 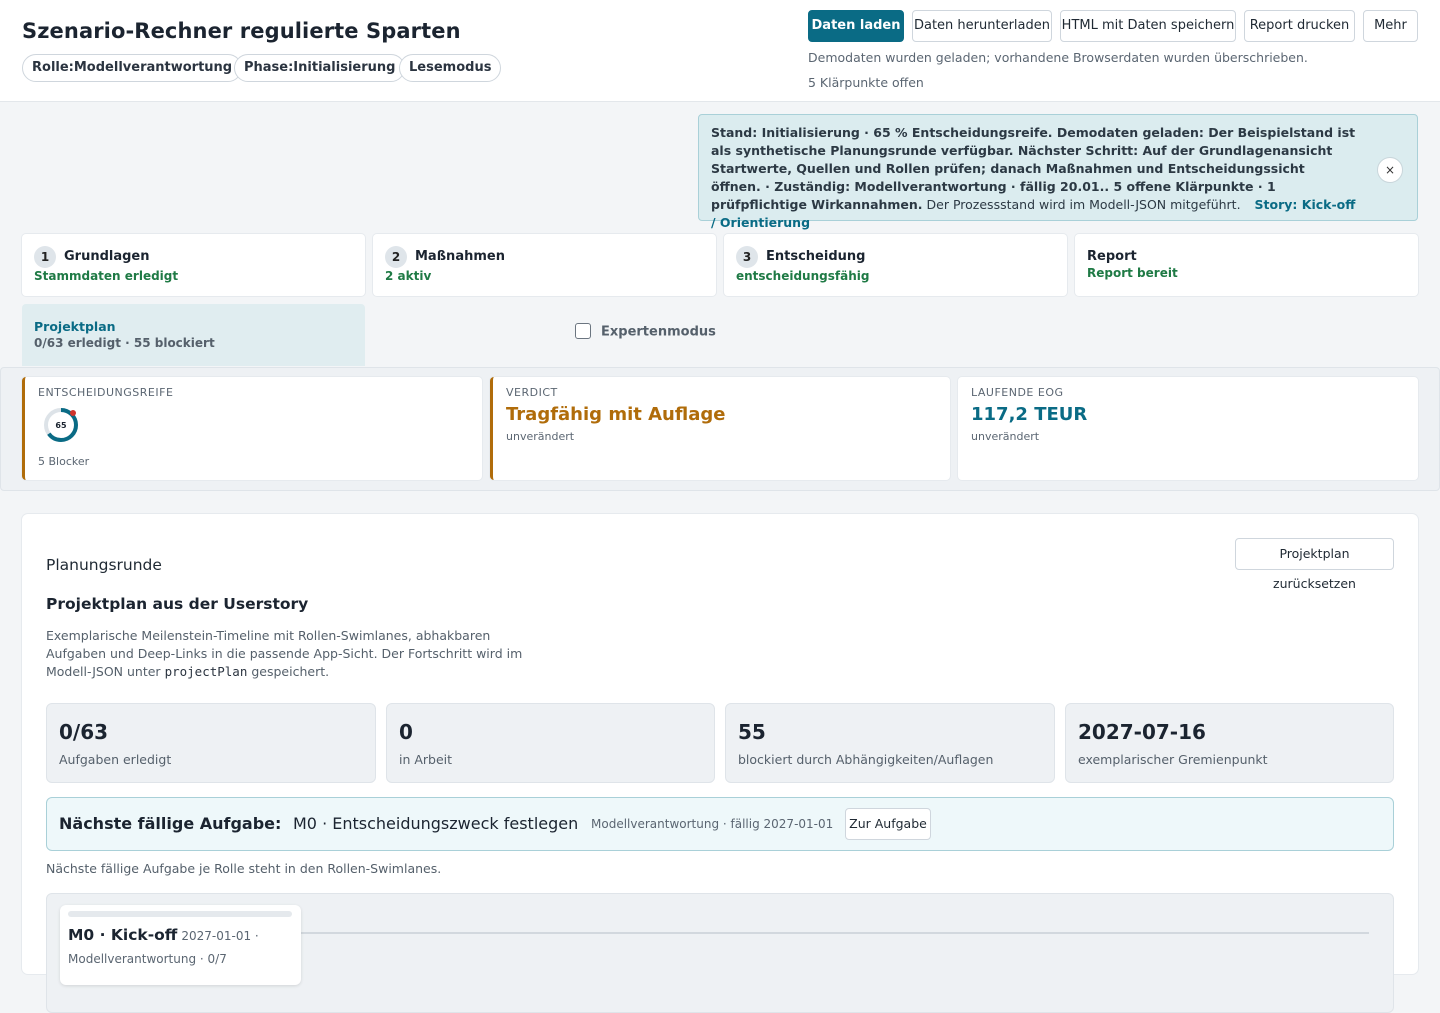 I want to click on more-button: Mehr, so click(x=1390, y=26).